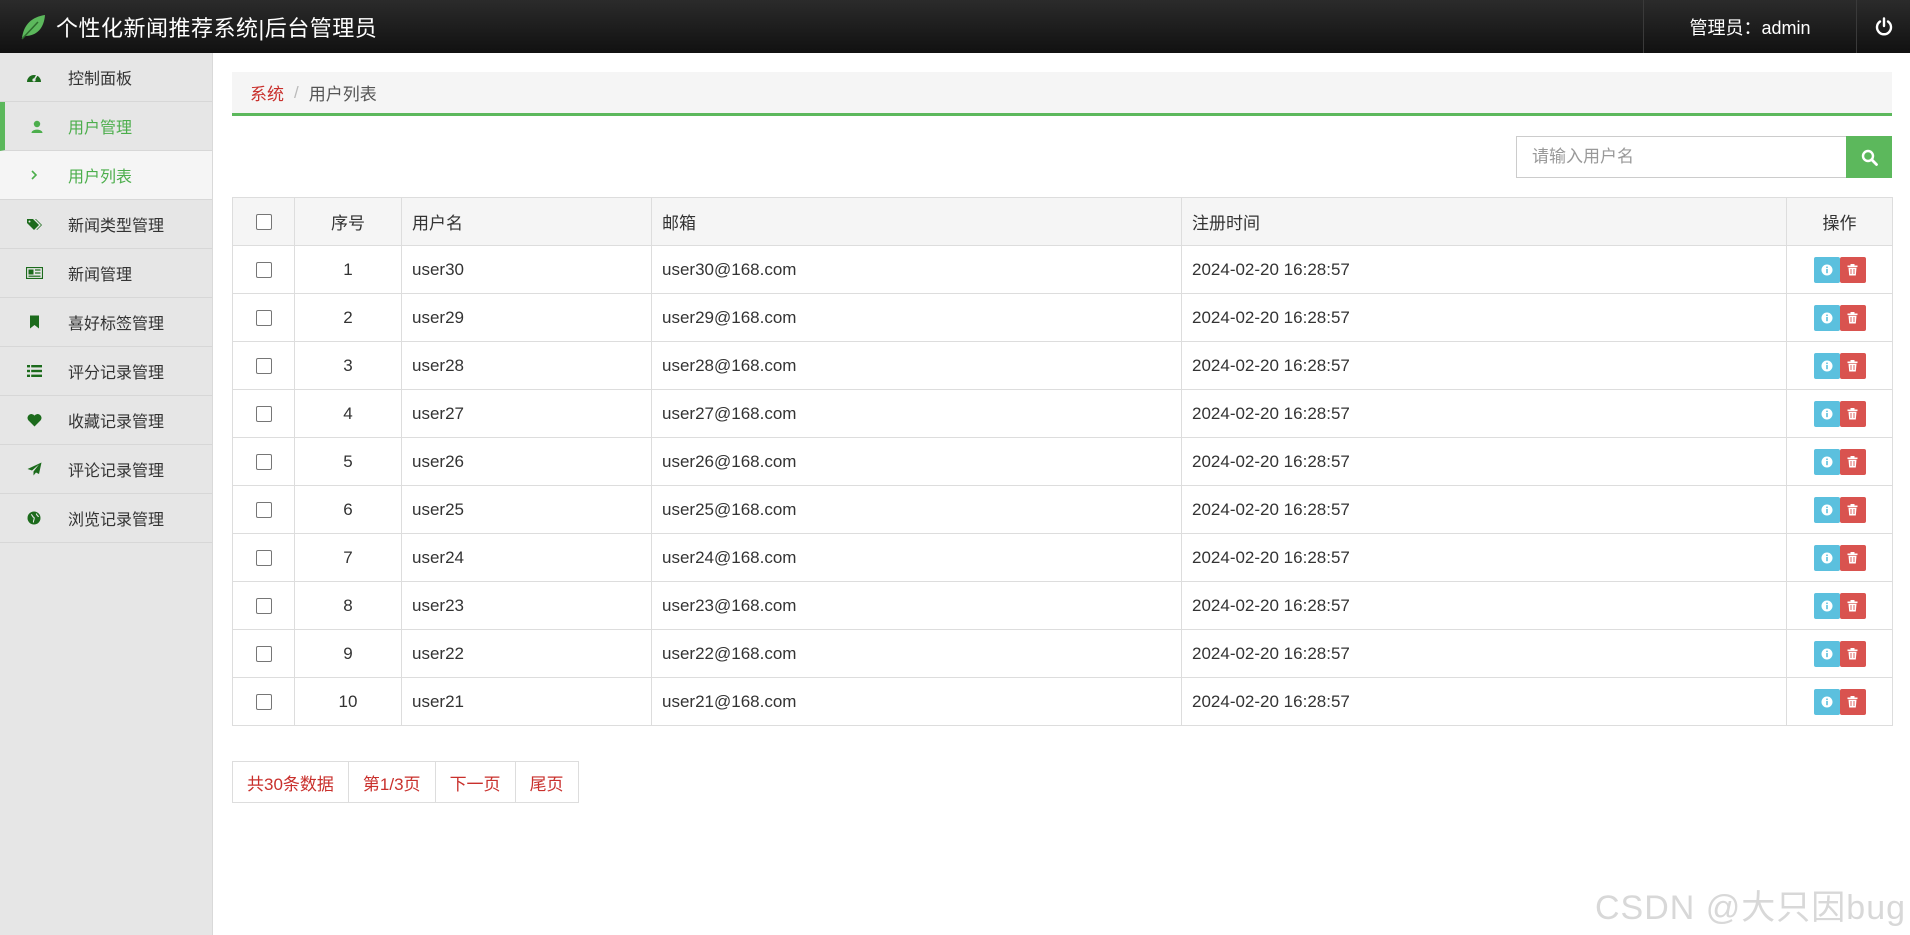 This screenshot has width=1910, height=935. I want to click on sidebar-item-dashboard: 控制面板, so click(106, 77).